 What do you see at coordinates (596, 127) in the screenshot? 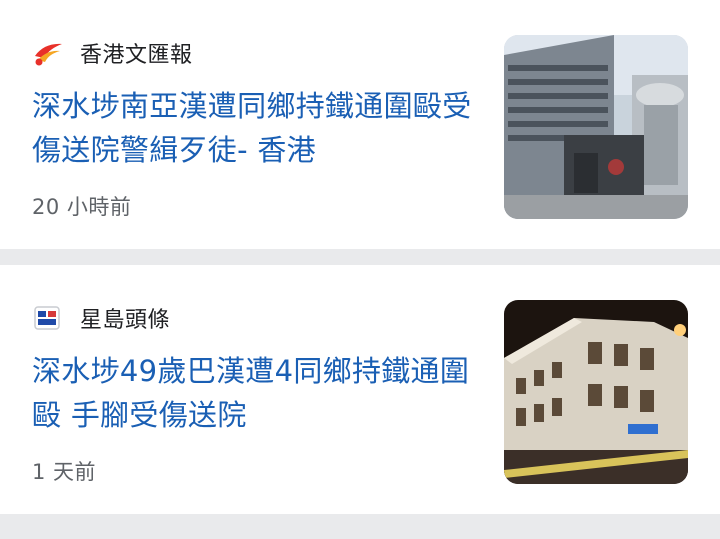
I see `police-station-building-image` at bounding box center [596, 127].